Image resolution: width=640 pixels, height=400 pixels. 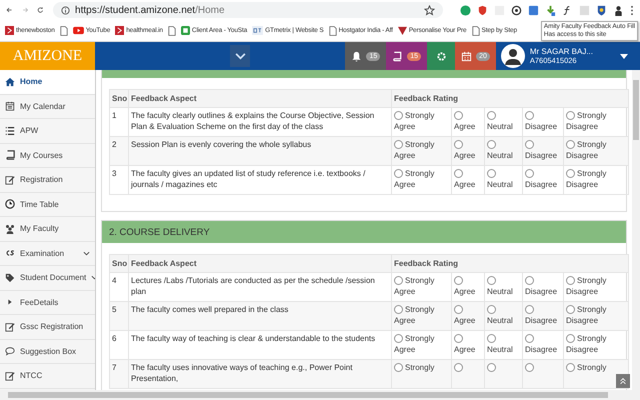 I want to click on sidebar-item: My Calendar, so click(x=47, y=106).